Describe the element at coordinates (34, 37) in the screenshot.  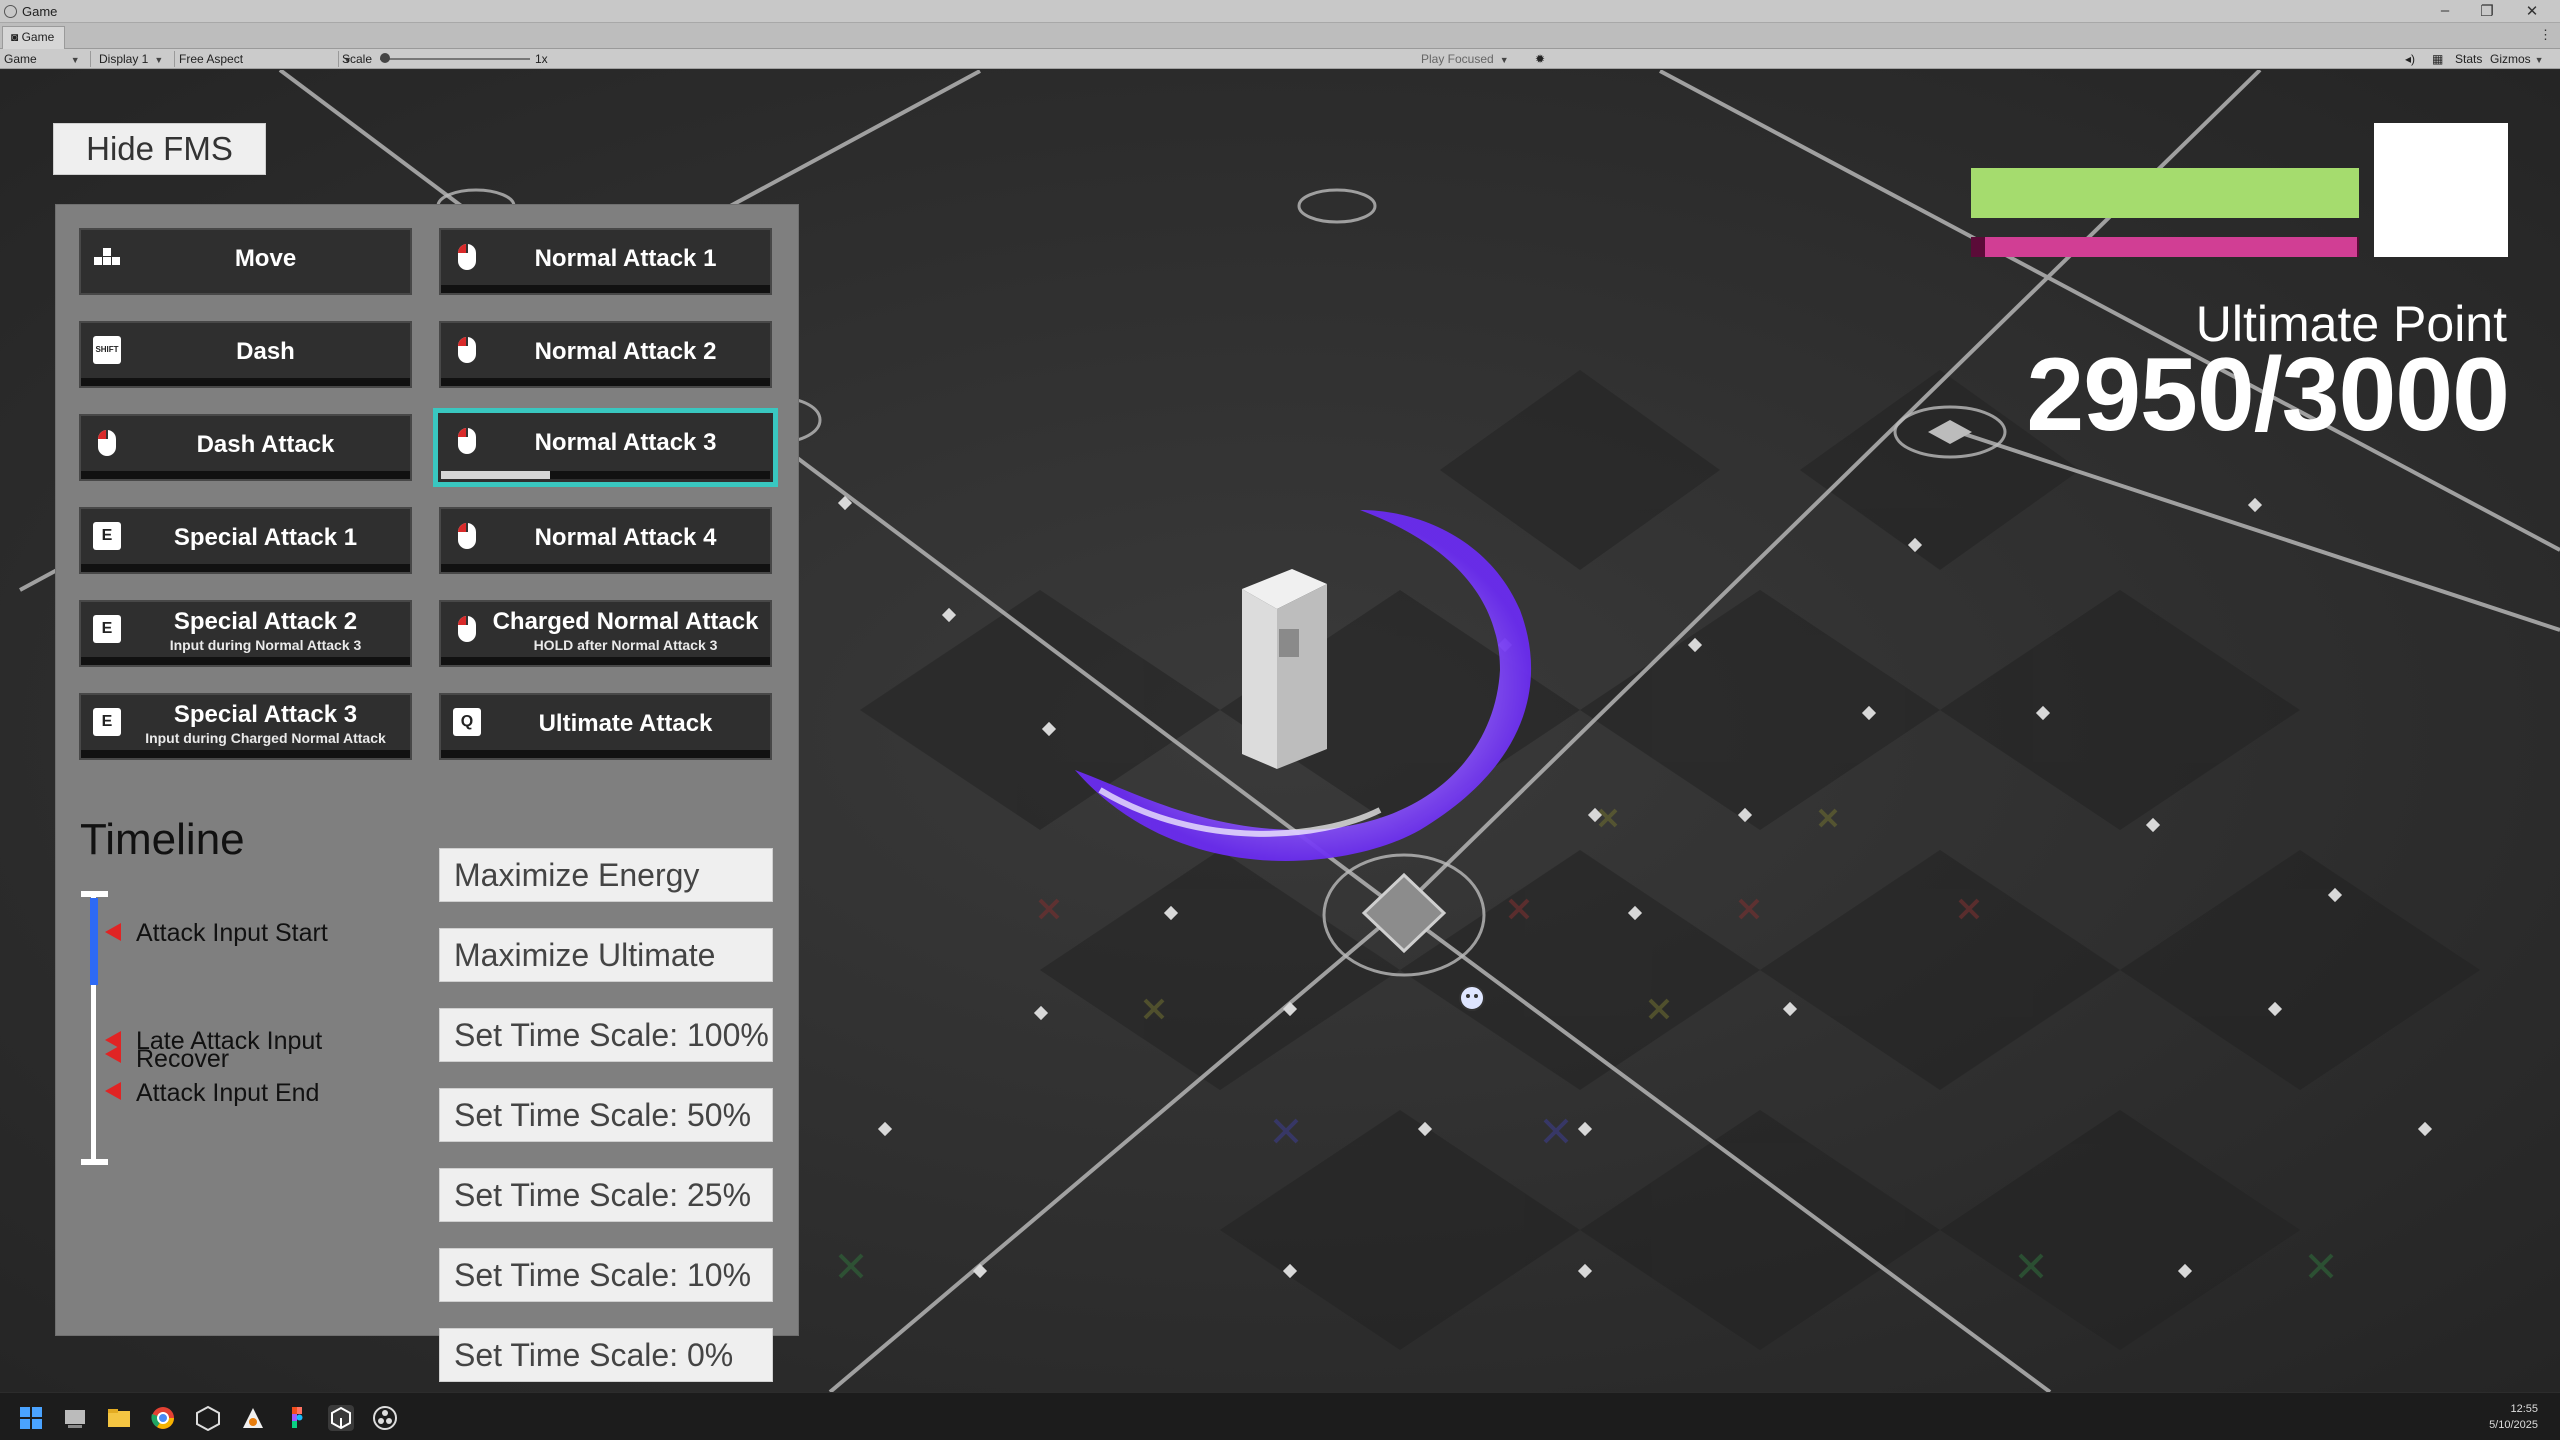
I see `tab-game: ◙ Game` at that location.